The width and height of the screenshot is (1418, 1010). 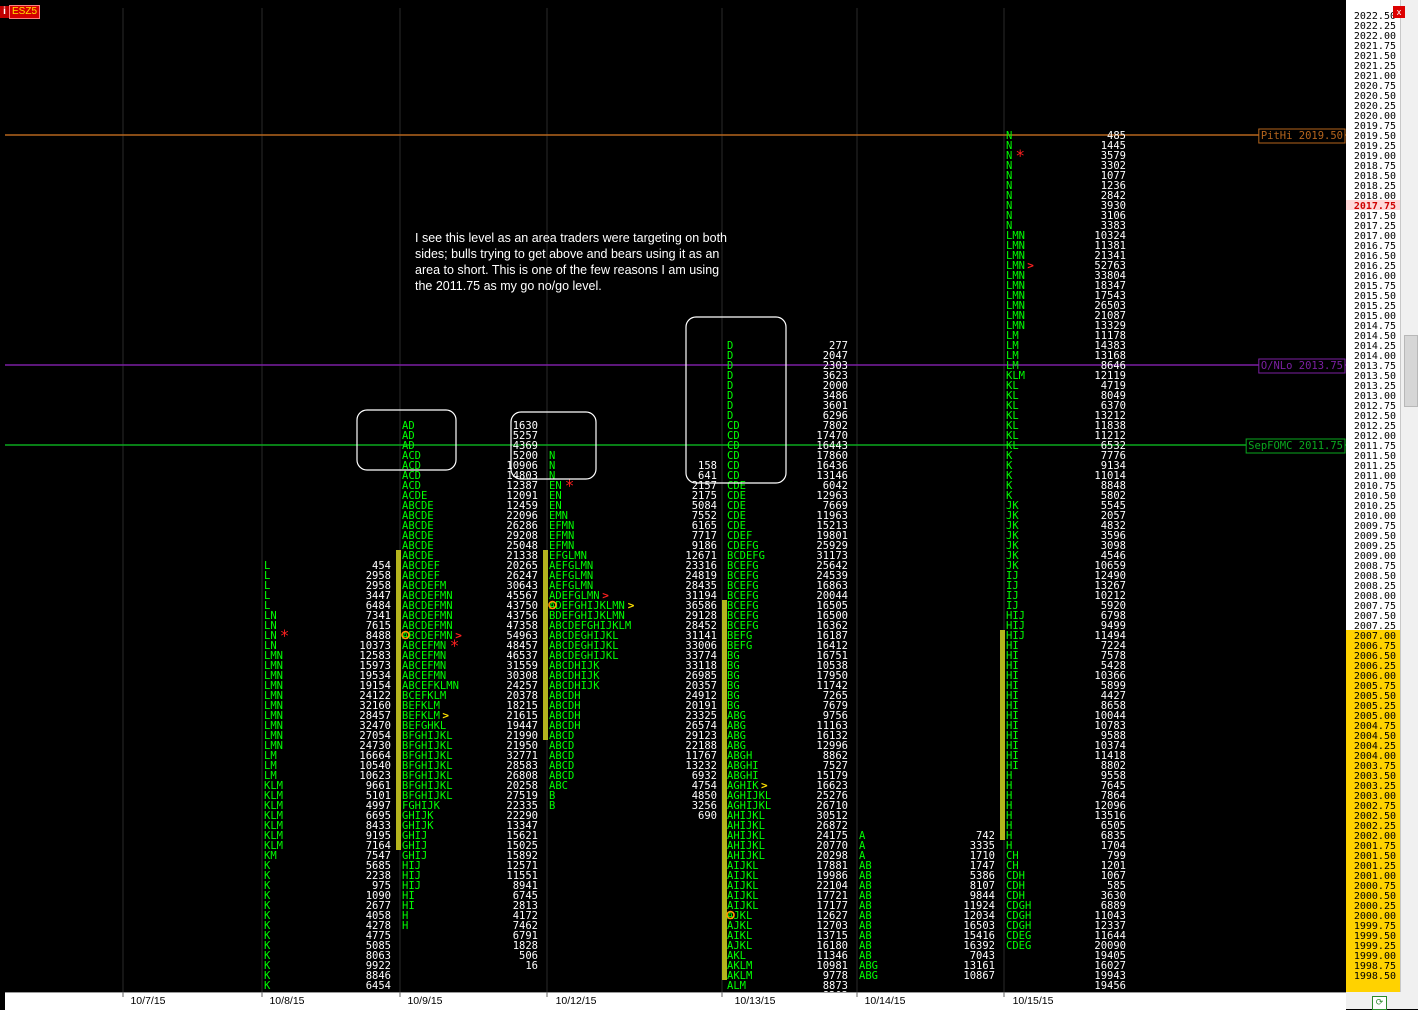 What do you see at coordinates (286, 1001) in the screenshot?
I see `date-label: 10/8/15` at bounding box center [286, 1001].